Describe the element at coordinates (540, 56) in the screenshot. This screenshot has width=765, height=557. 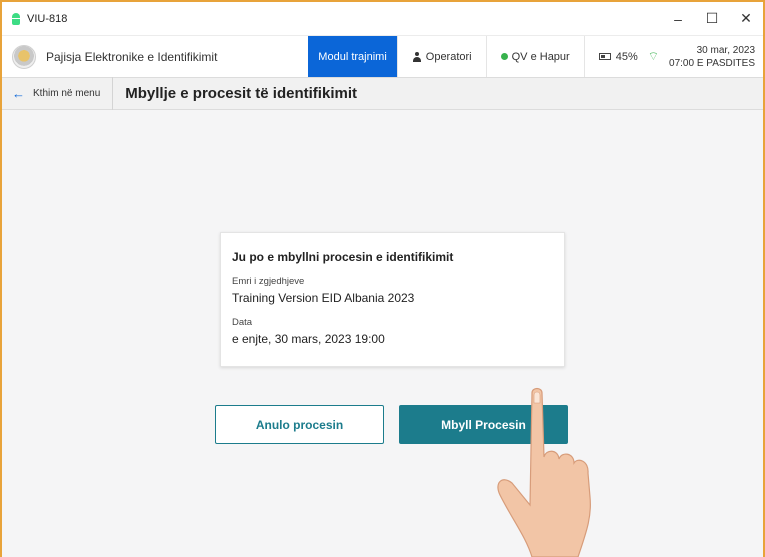
I see `status-label: QV e Hapur` at that location.